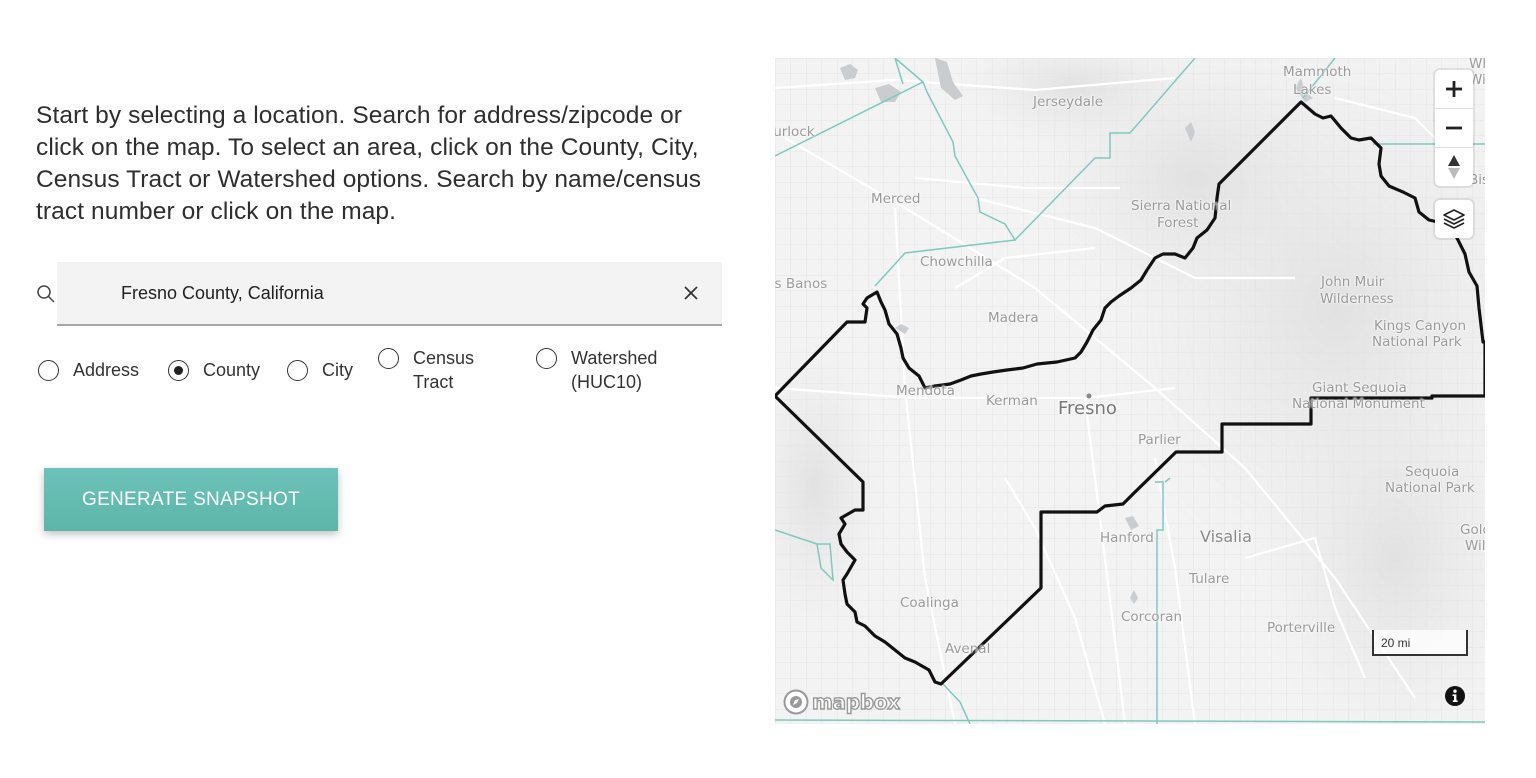 This screenshot has width=1536, height=778. What do you see at coordinates (191, 499) in the screenshot?
I see `generate-snapshot-button: GENERATE SNAPSHOT` at bounding box center [191, 499].